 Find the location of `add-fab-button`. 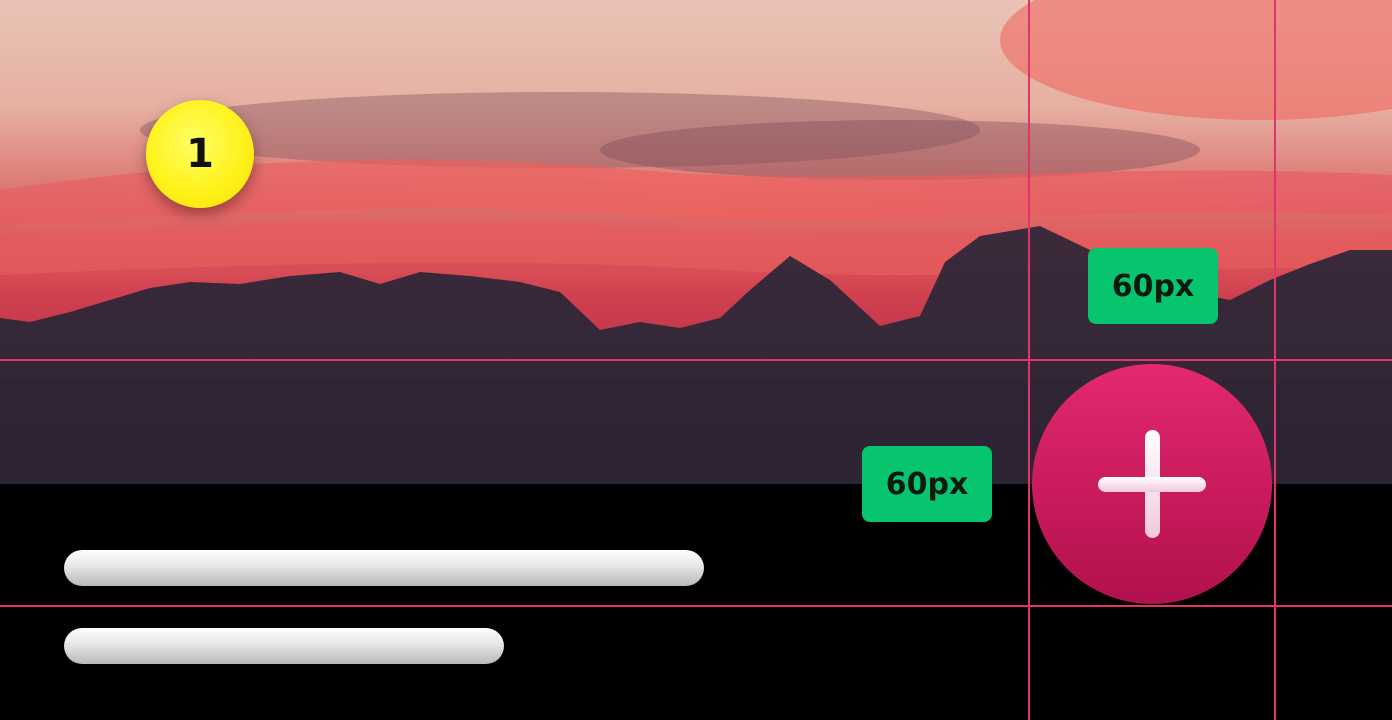

add-fab-button is located at coordinates (1152, 484).